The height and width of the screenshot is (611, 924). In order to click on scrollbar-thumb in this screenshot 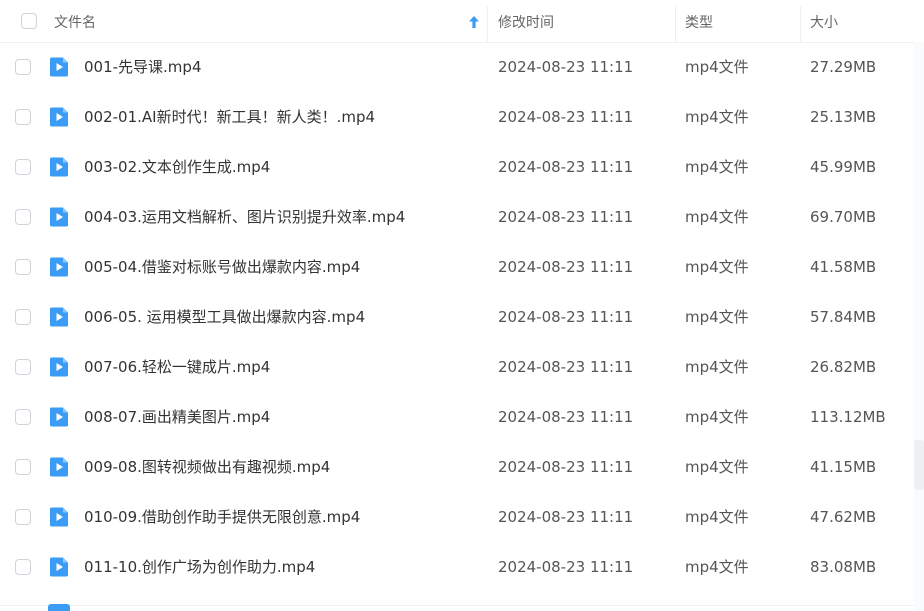, I will do `click(919, 465)`.